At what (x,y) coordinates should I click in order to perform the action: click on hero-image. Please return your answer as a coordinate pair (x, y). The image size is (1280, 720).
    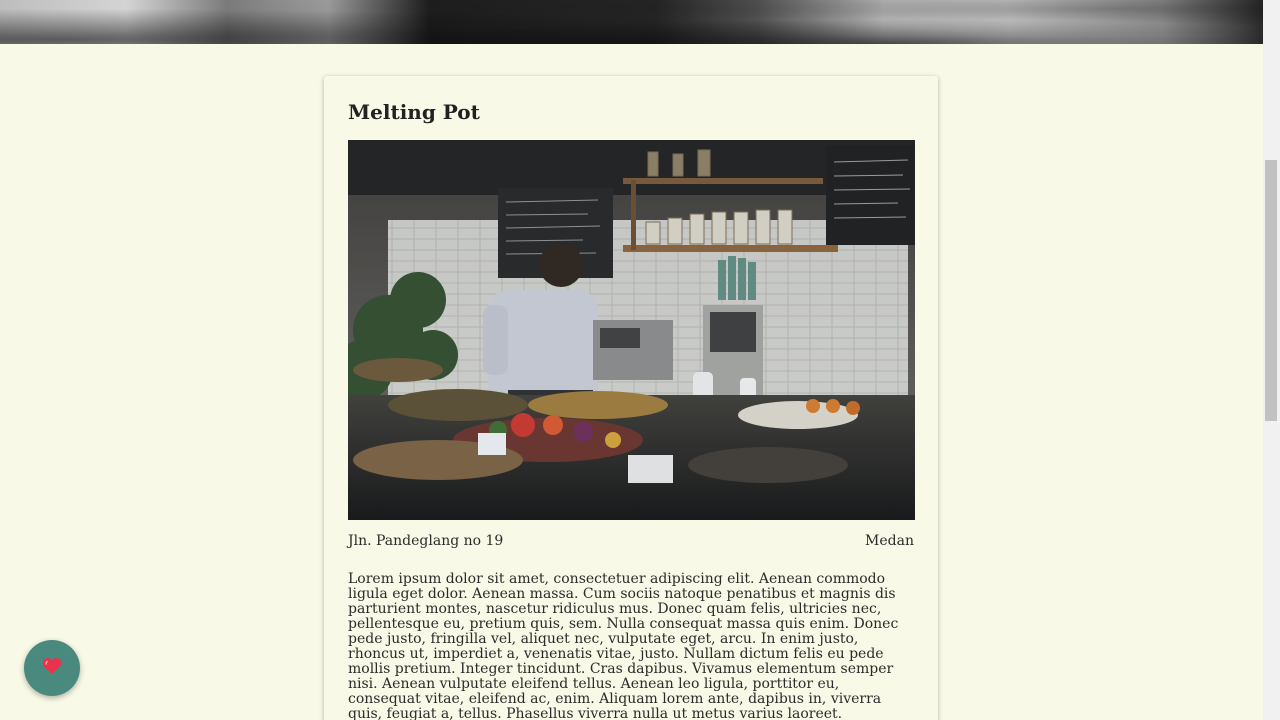
    Looking at the image, I should click on (631, 22).